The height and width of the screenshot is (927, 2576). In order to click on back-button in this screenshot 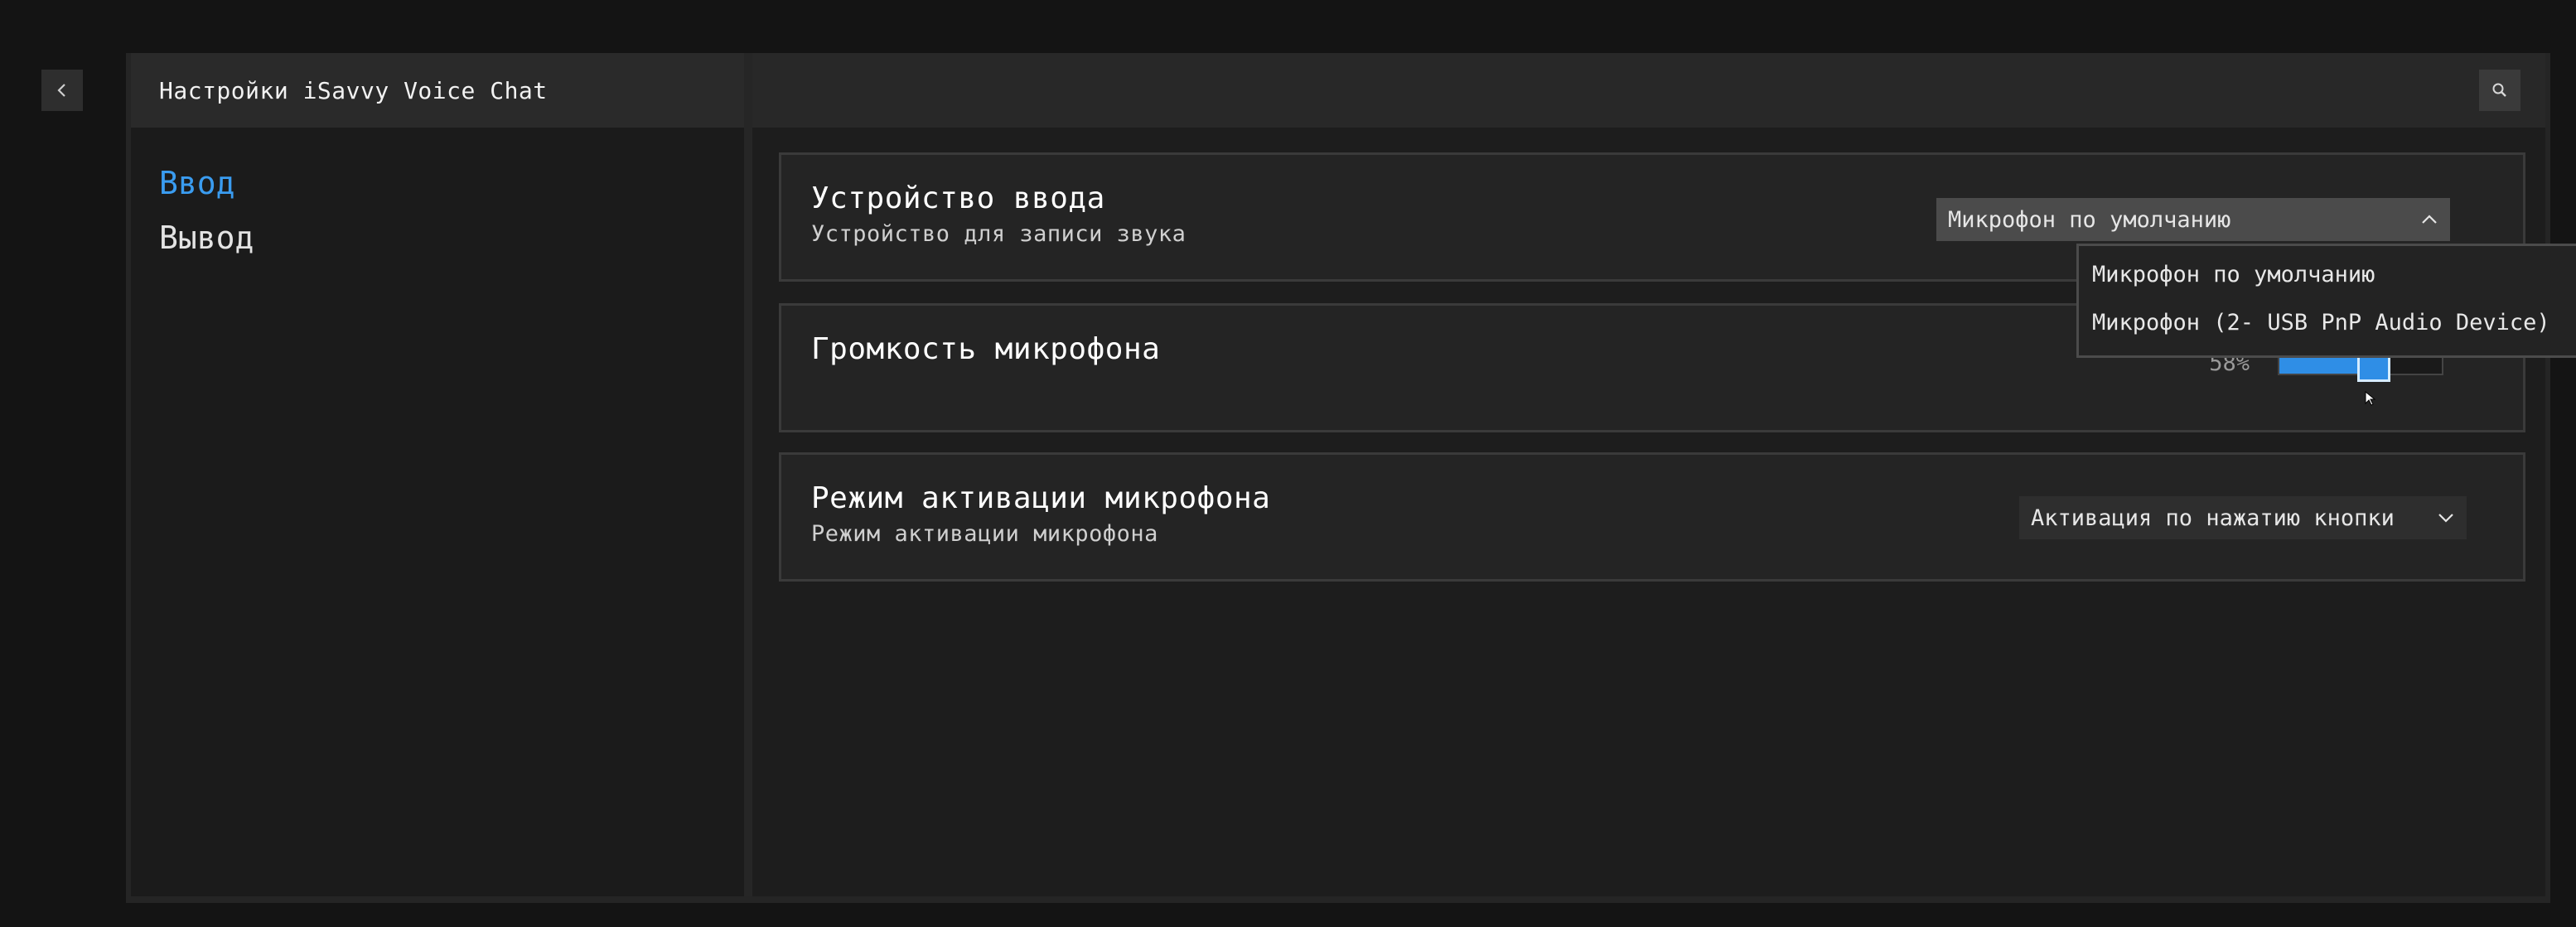, I will do `click(62, 90)`.